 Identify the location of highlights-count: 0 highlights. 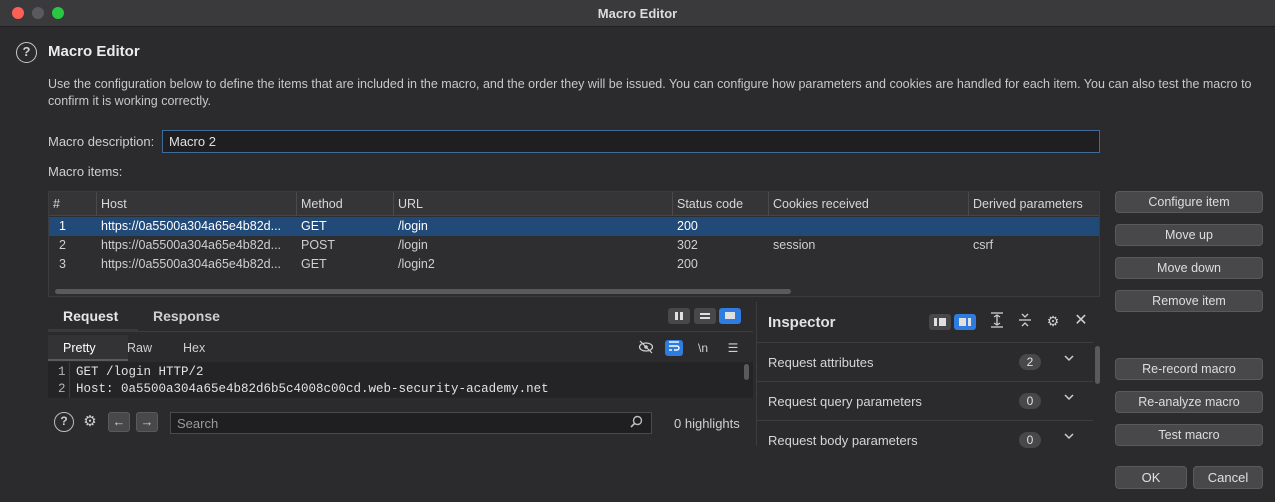
(707, 423).